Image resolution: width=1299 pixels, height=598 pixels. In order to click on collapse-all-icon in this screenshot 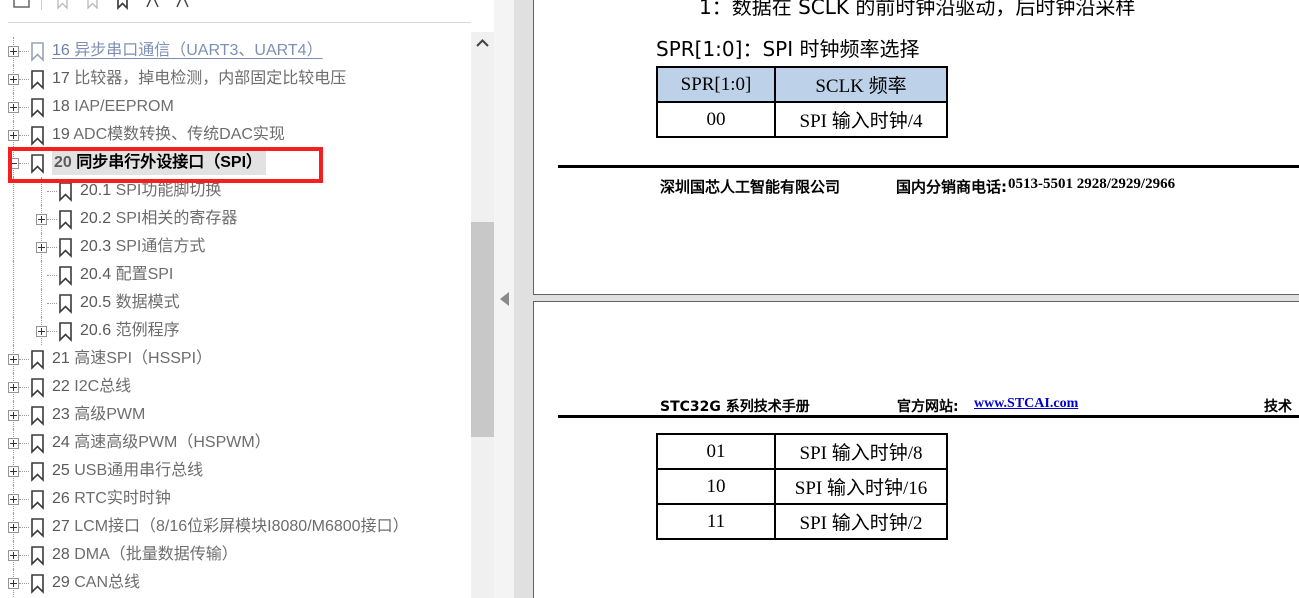, I will do `click(182, 7)`.